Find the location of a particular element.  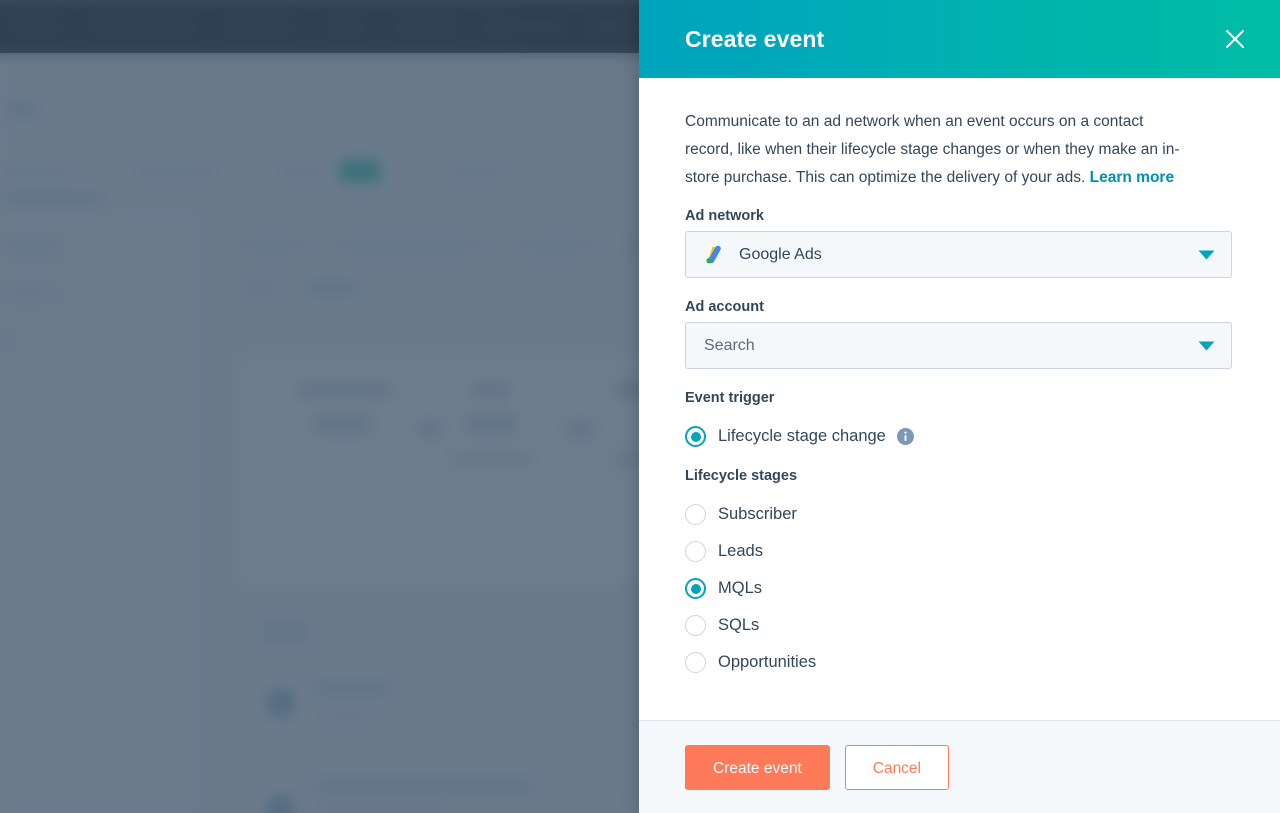

radio-label: Opportunities is located at coordinates (767, 662).